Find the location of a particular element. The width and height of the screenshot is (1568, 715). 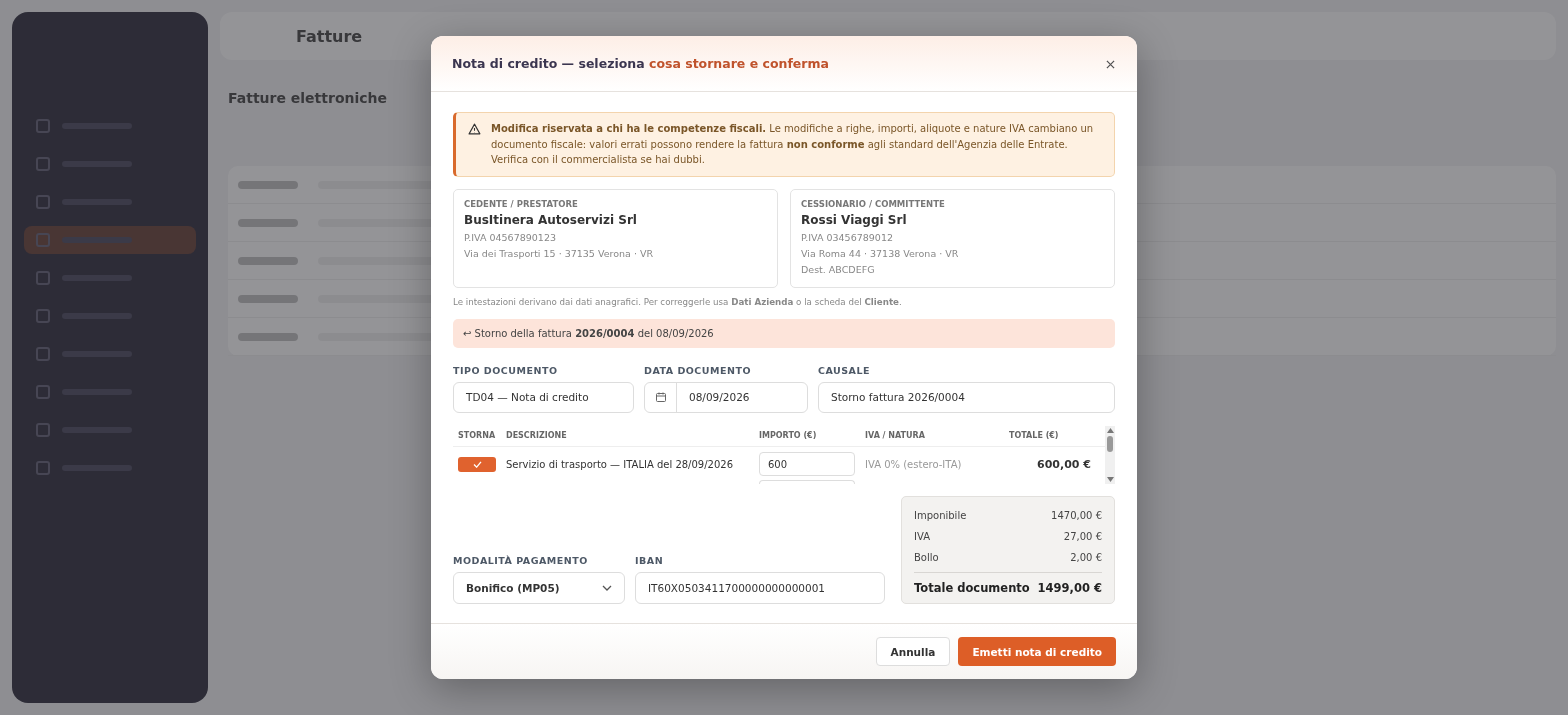

confirm-button: Emetti nota di credito is located at coordinates (1037, 651).